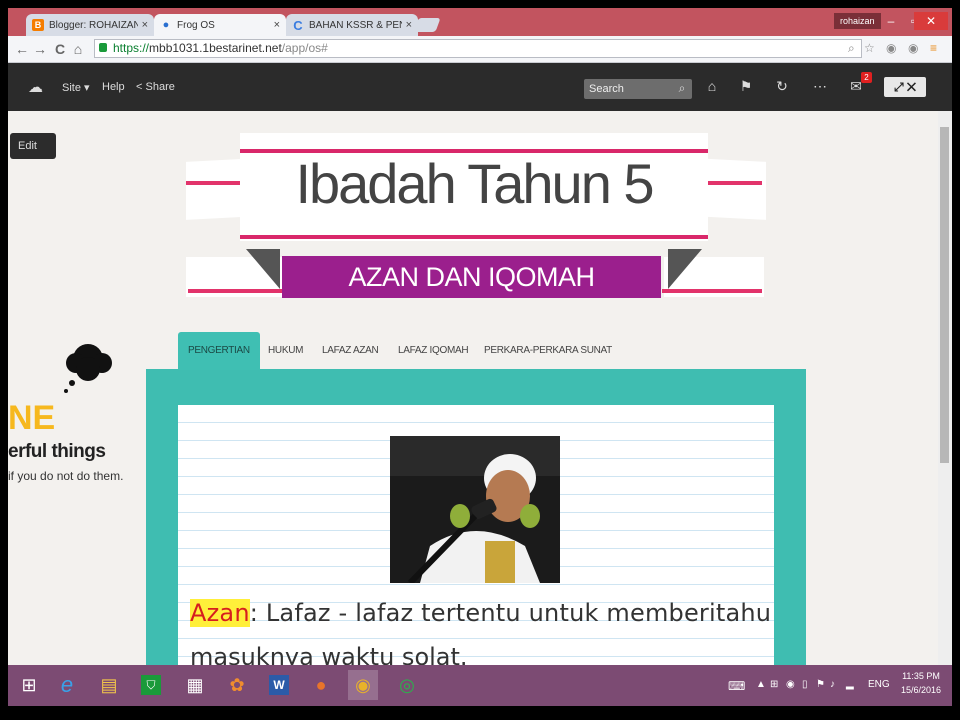  I want to click on internet-explorer-icon: e, so click(67, 685).